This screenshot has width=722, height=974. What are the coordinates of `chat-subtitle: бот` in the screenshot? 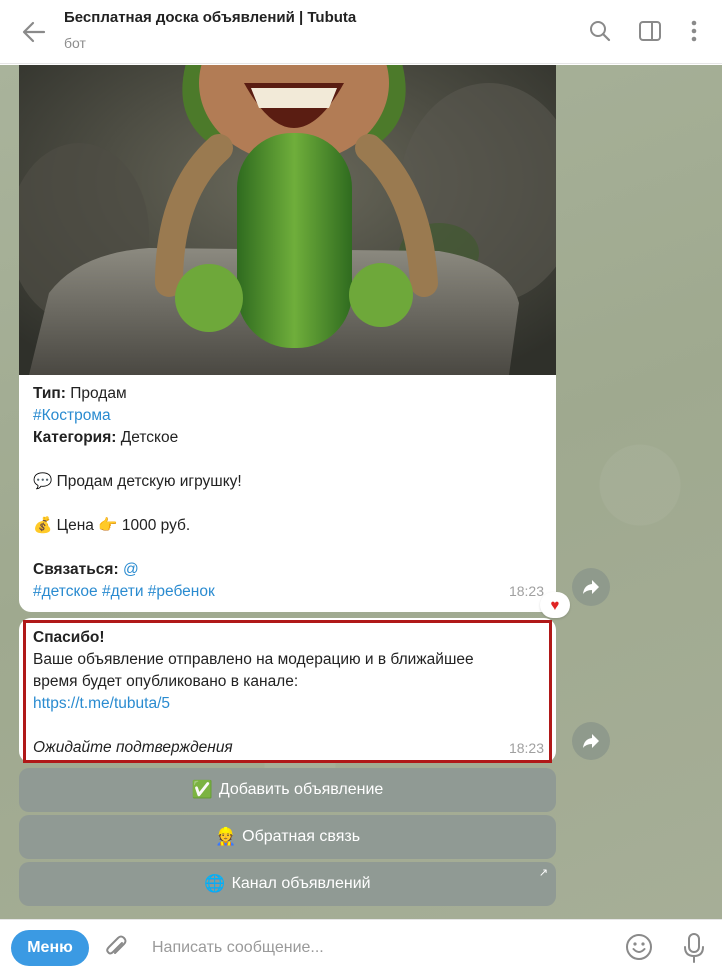 It's located at (75, 43).